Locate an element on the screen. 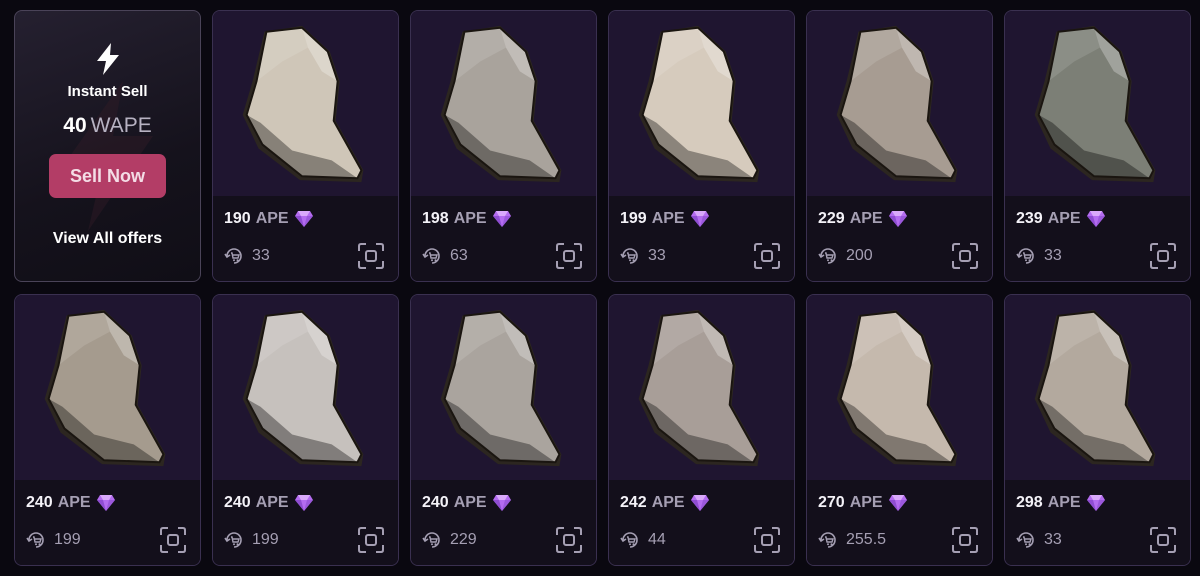 The width and height of the screenshot is (1200, 576). listing-card-2: 198 APE 63 is located at coordinates (503, 146).